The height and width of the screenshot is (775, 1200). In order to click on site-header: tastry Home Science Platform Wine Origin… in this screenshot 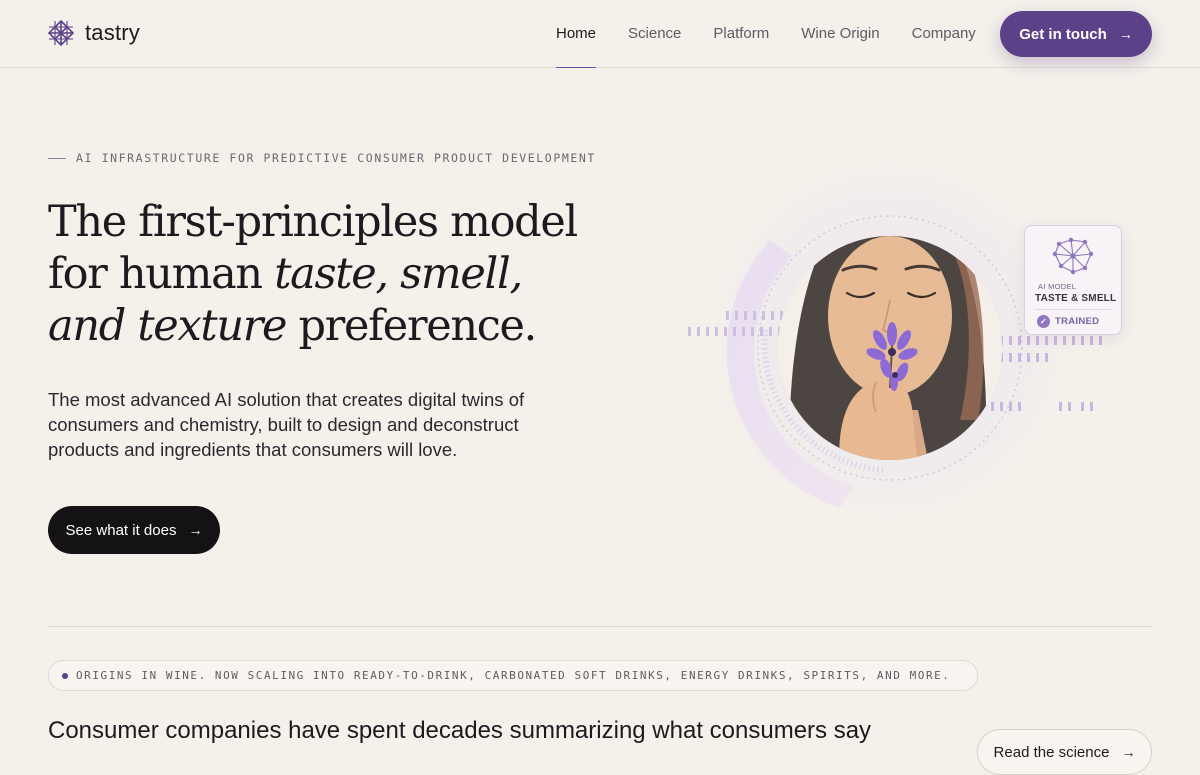, I will do `click(600, 34)`.